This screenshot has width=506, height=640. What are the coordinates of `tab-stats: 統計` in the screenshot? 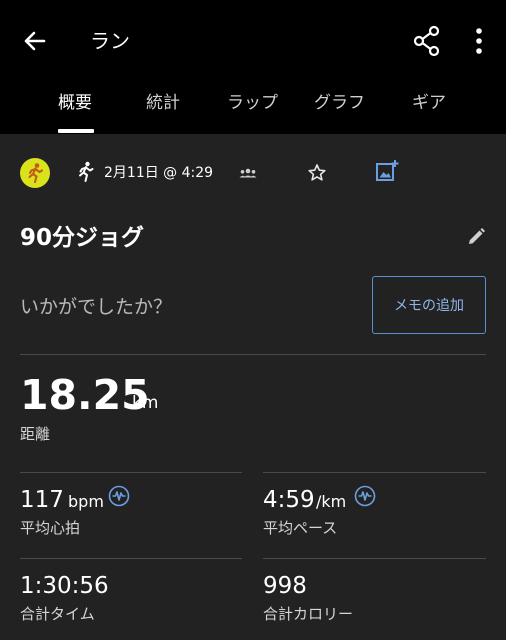 It's located at (163, 103).